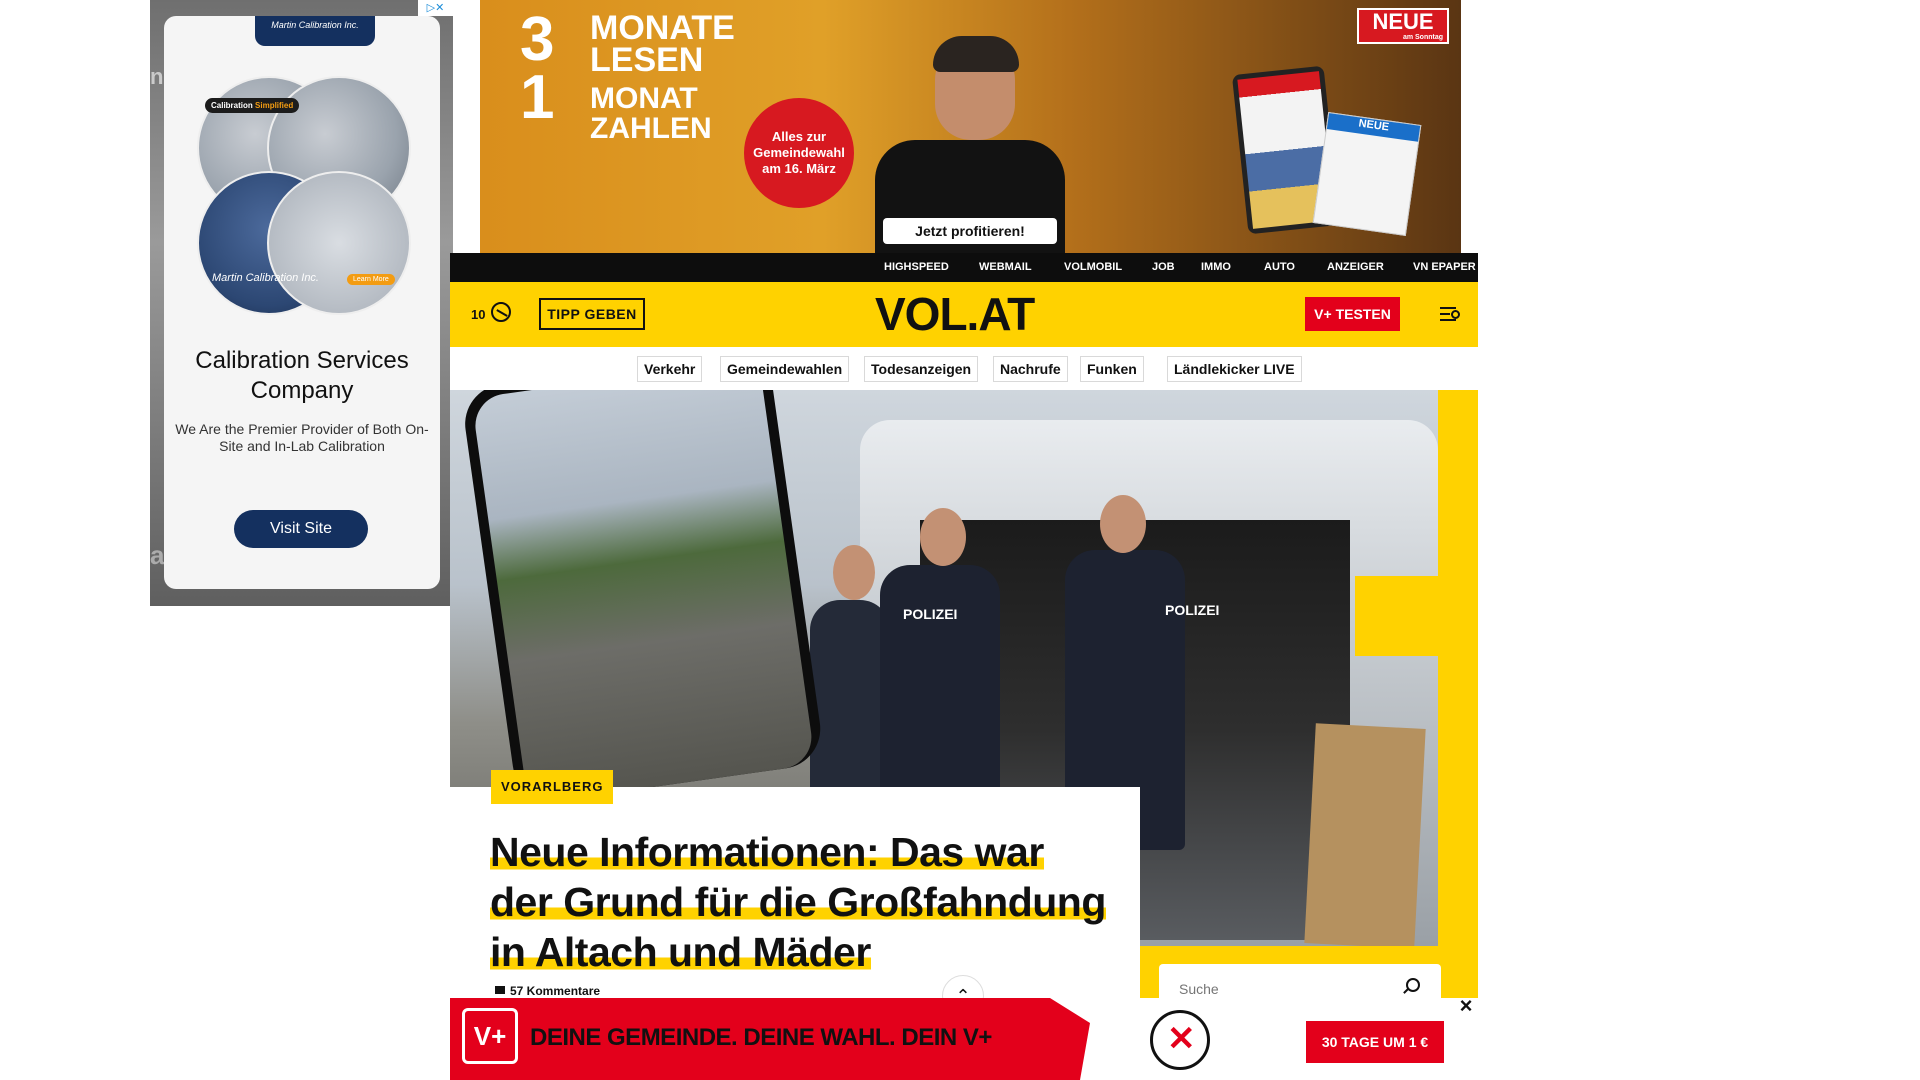 This screenshot has height=1080, width=1920. Describe the element at coordinates (490, 1036) in the screenshot. I see `vplus-logo: V+` at that location.